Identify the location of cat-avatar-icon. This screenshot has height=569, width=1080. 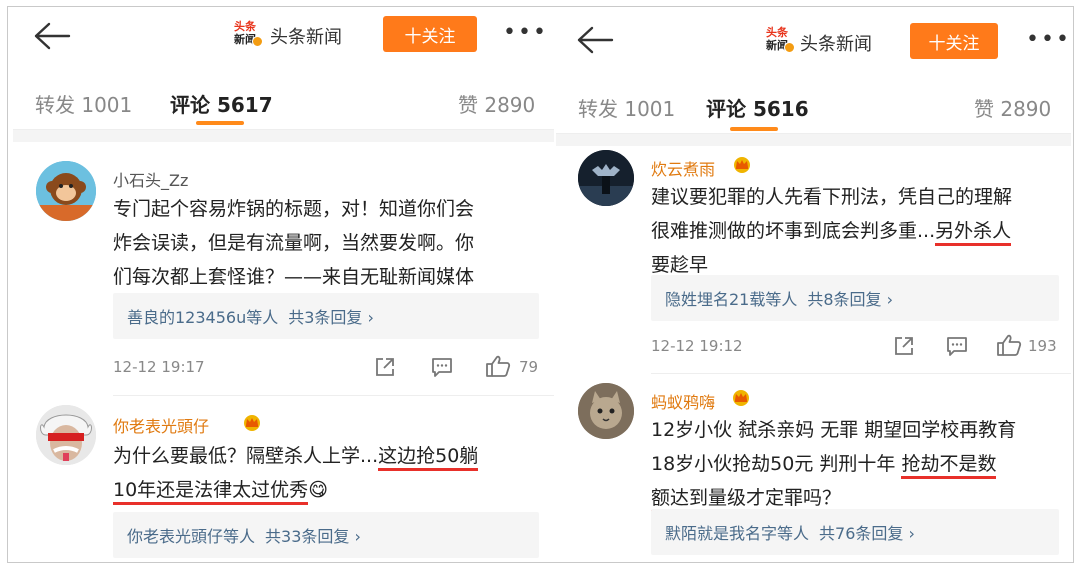
(606, 411).